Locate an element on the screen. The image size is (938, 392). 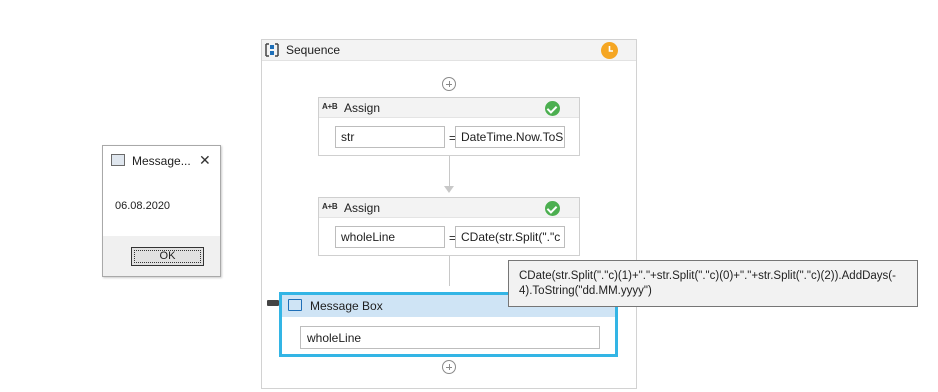
flow-arrow is located at coordinates (449, 189).